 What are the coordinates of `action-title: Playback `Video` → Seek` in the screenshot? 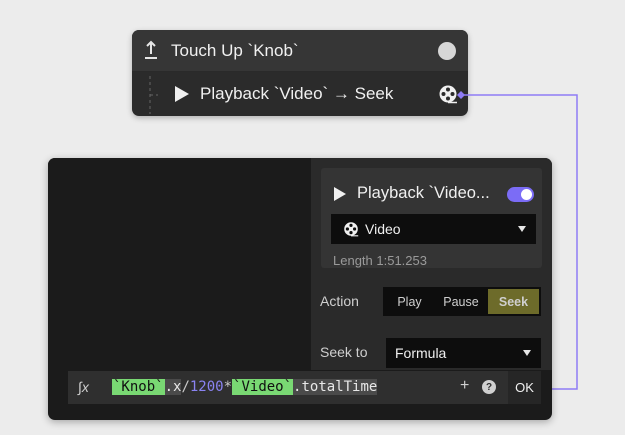 It's located at (297, 93).